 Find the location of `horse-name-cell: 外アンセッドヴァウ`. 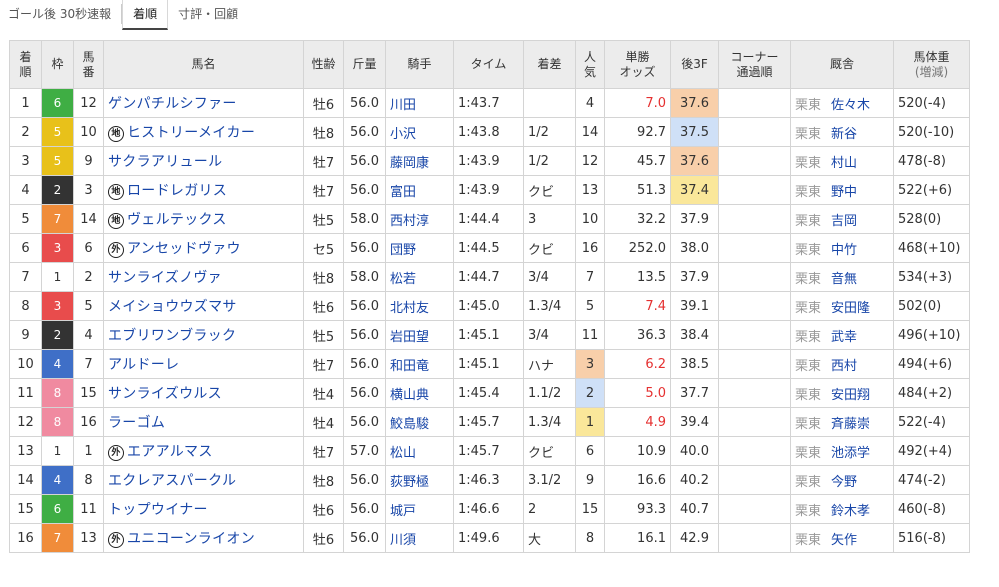

horse-name-cell: 外アンセッドヴァウ is located at coordinates (203, 248).